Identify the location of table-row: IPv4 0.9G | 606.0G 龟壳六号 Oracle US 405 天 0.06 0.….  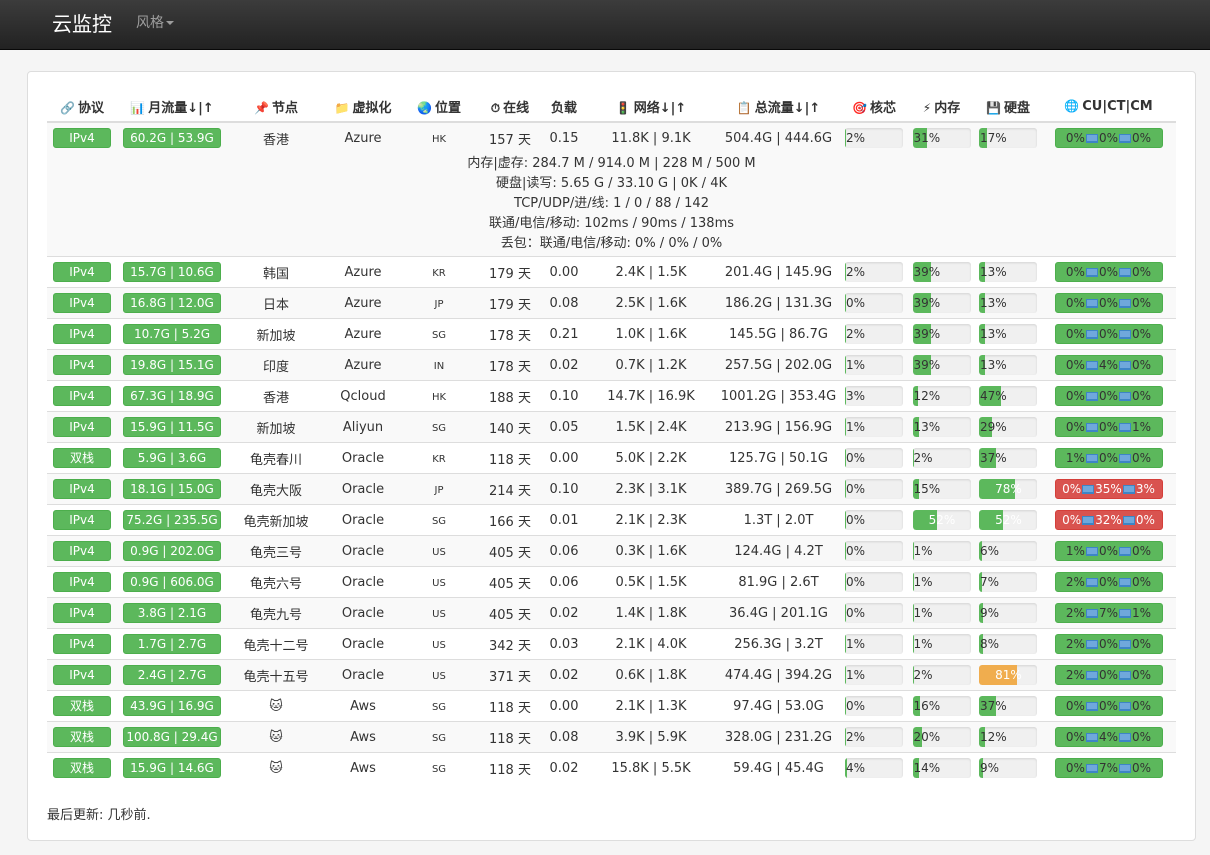
(611, 582).